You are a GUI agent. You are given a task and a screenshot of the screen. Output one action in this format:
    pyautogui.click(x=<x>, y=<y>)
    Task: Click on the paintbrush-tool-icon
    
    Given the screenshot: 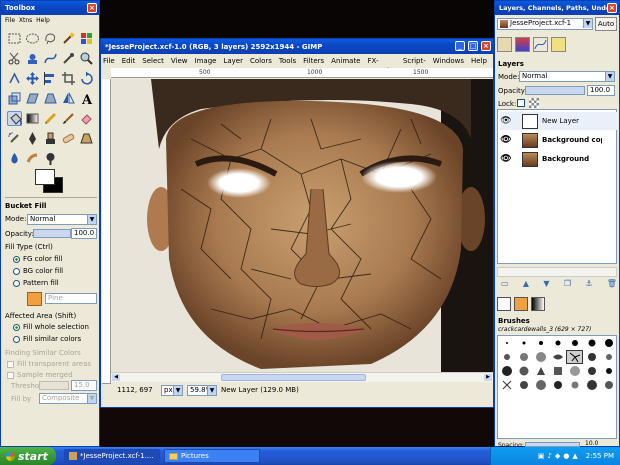 What is the action you would take?
    pyautogui.click(x=68, y=118)
    